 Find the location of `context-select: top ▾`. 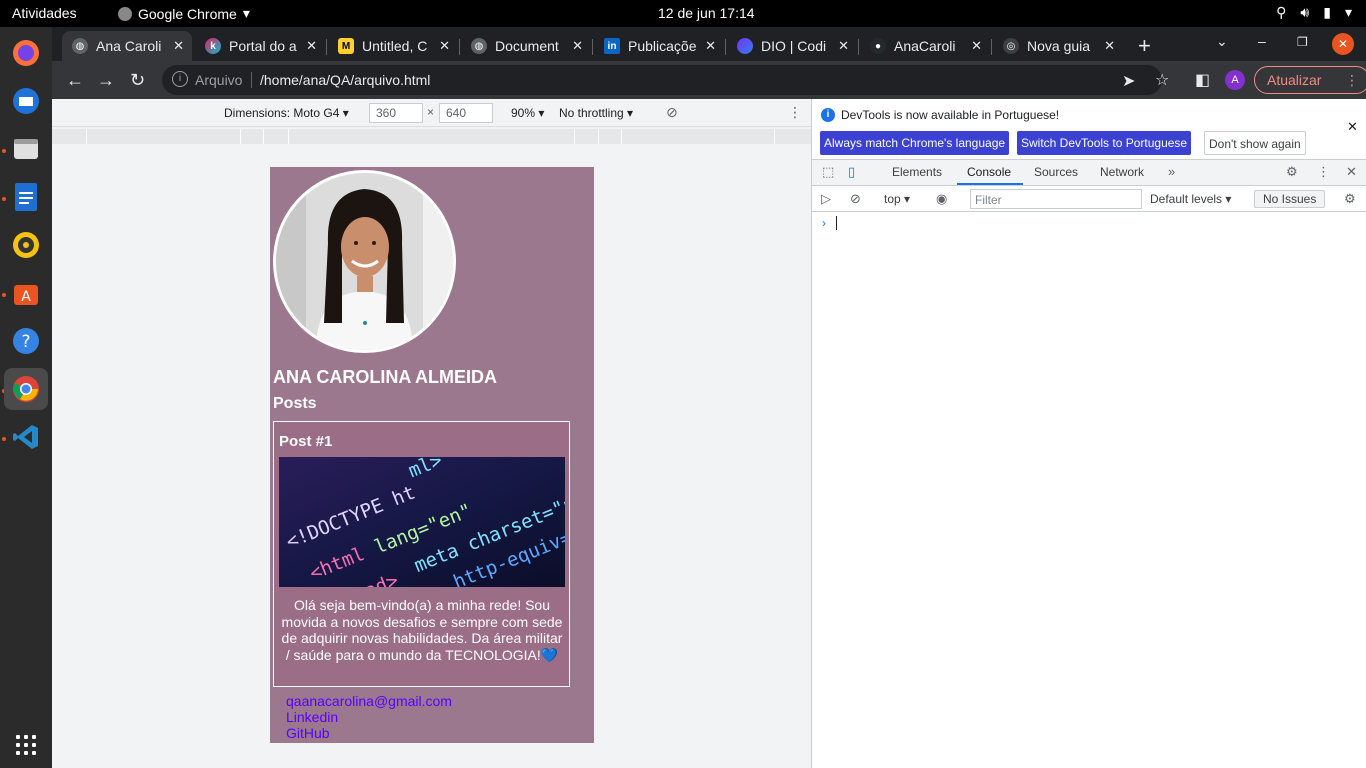

context-select: top ▾ is located at coordinates (897, 199).